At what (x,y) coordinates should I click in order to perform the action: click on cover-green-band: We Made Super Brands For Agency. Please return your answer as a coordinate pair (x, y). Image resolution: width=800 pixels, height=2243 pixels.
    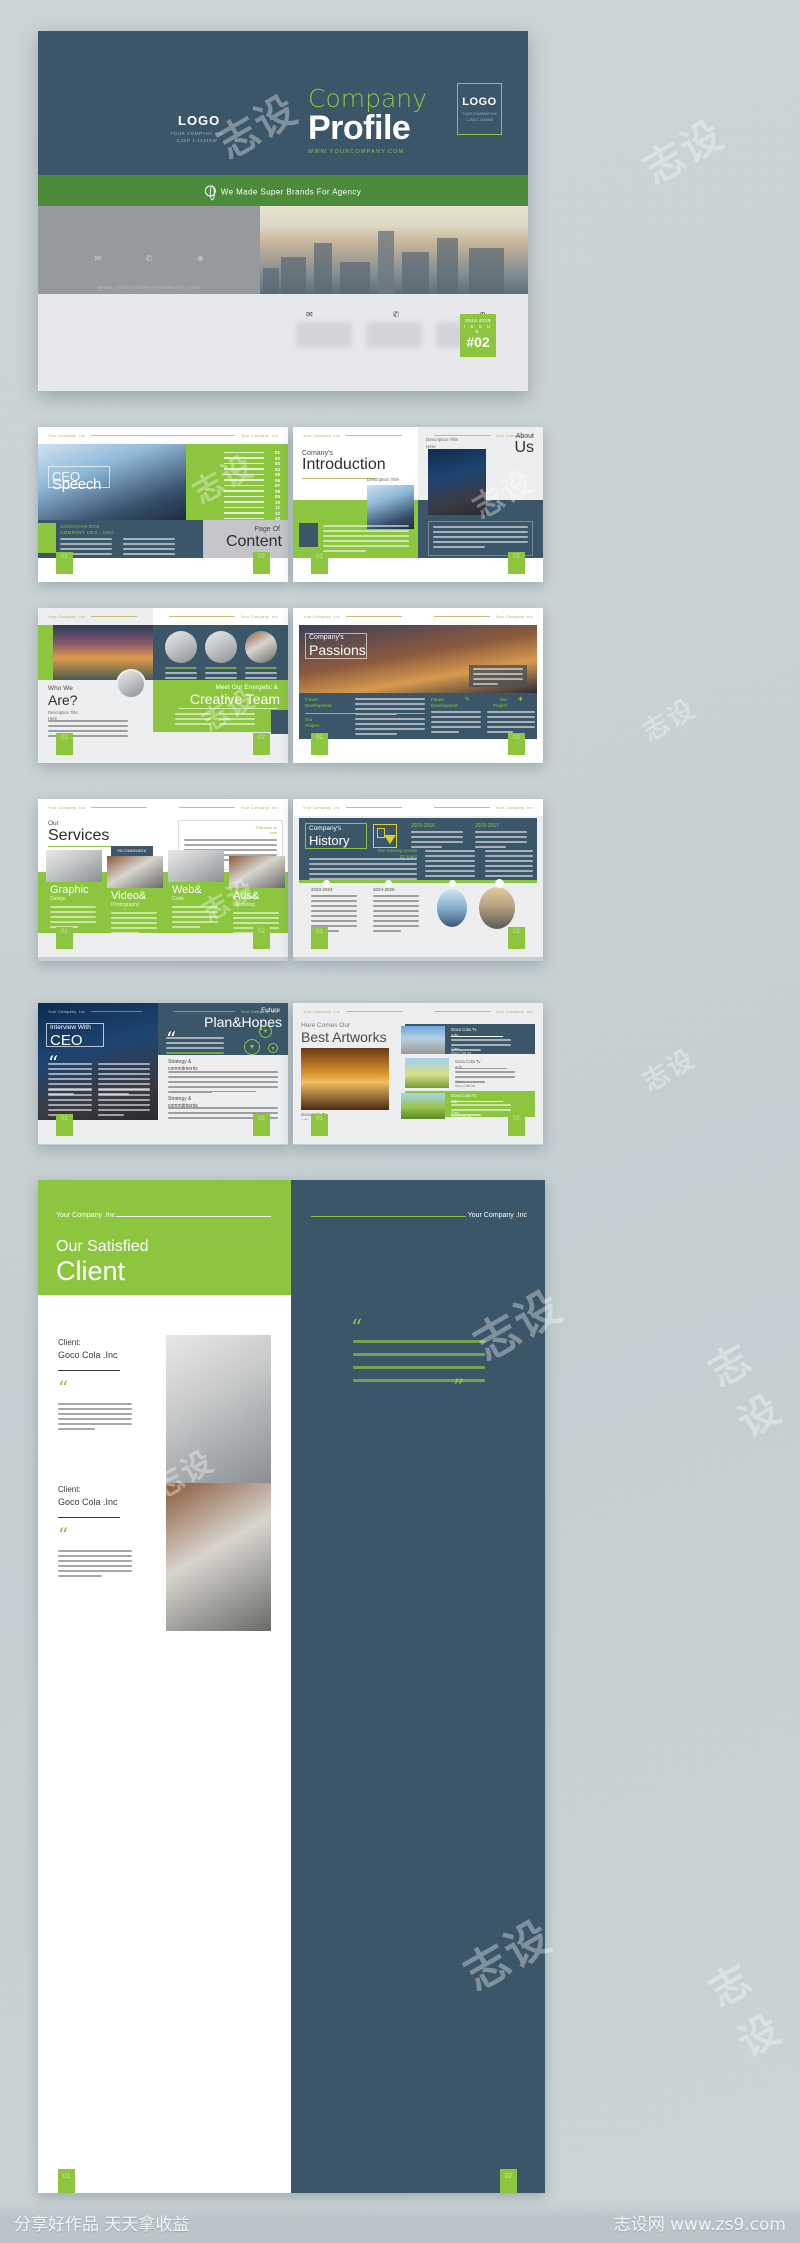
    Looking at the image, I should click on (283, 199).